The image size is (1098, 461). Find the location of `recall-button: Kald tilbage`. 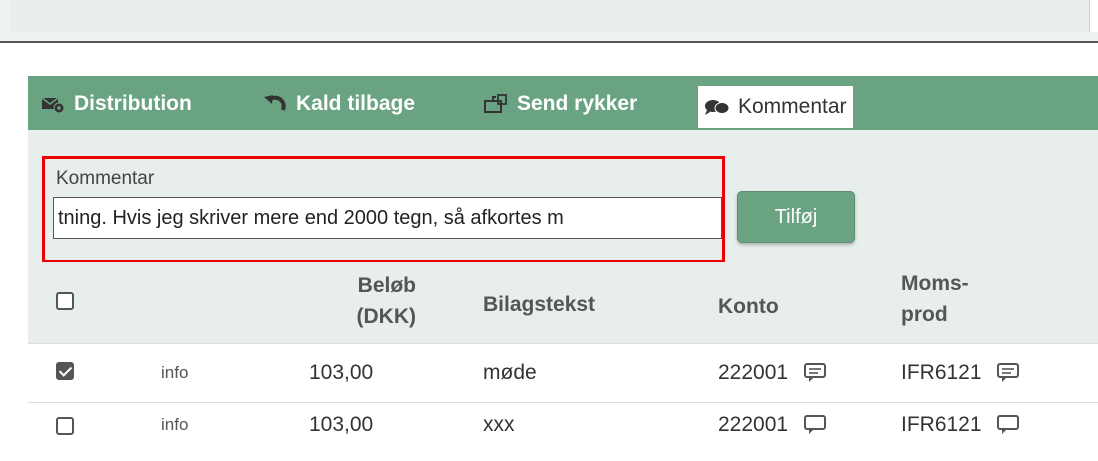

recall-button: Kald tilbage is located at coordinates (338, 104).